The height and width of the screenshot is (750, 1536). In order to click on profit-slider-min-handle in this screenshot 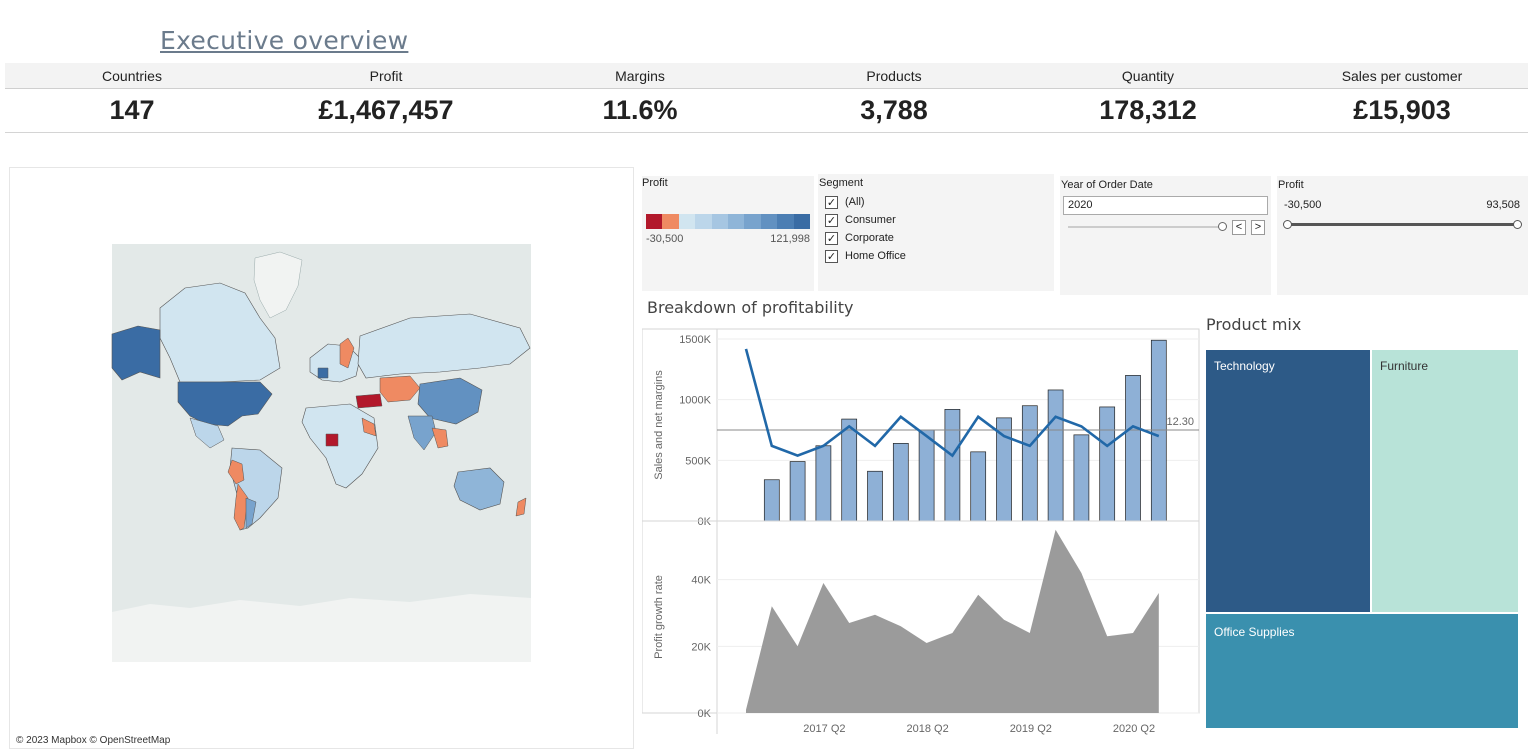, I will do `click(1287, 224)`.